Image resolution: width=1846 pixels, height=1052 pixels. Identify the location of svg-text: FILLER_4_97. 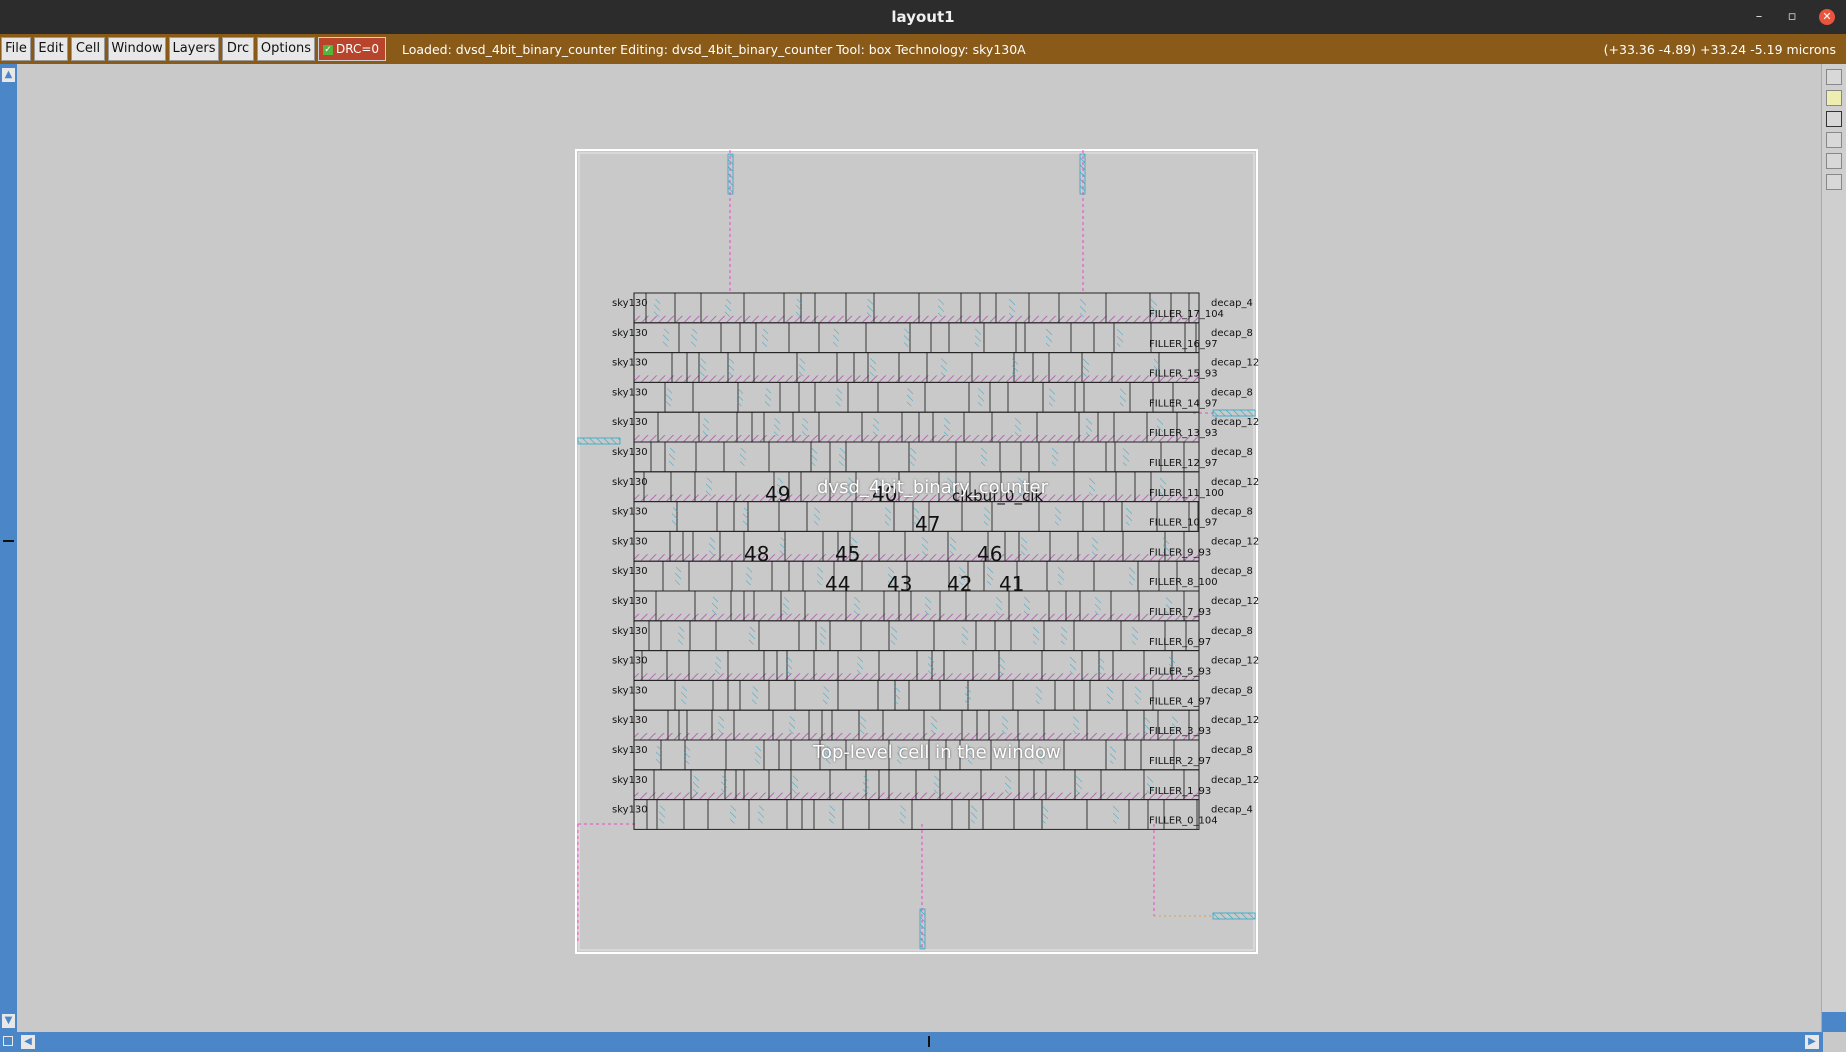
(1180, 701).